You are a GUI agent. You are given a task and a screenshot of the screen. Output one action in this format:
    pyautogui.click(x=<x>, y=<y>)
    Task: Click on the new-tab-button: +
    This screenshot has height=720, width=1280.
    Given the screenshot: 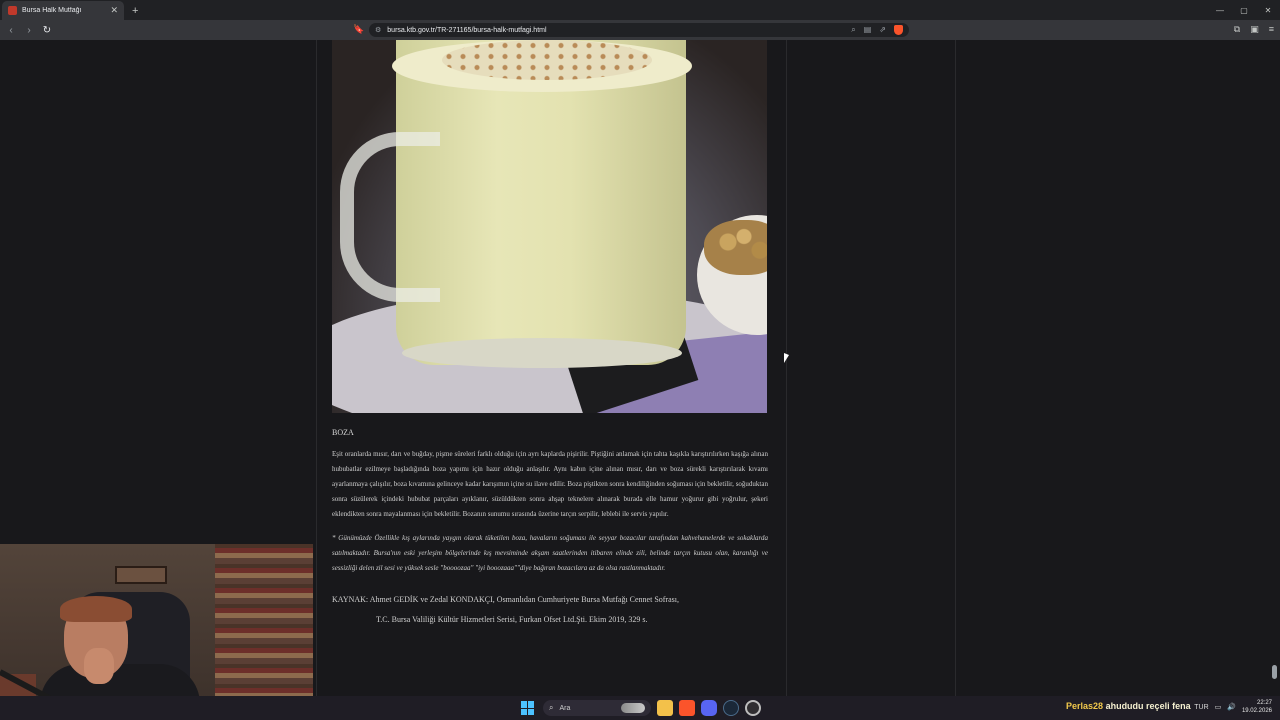 What is the action you would take?
    pyautogui.click(x=135, y=11)
    